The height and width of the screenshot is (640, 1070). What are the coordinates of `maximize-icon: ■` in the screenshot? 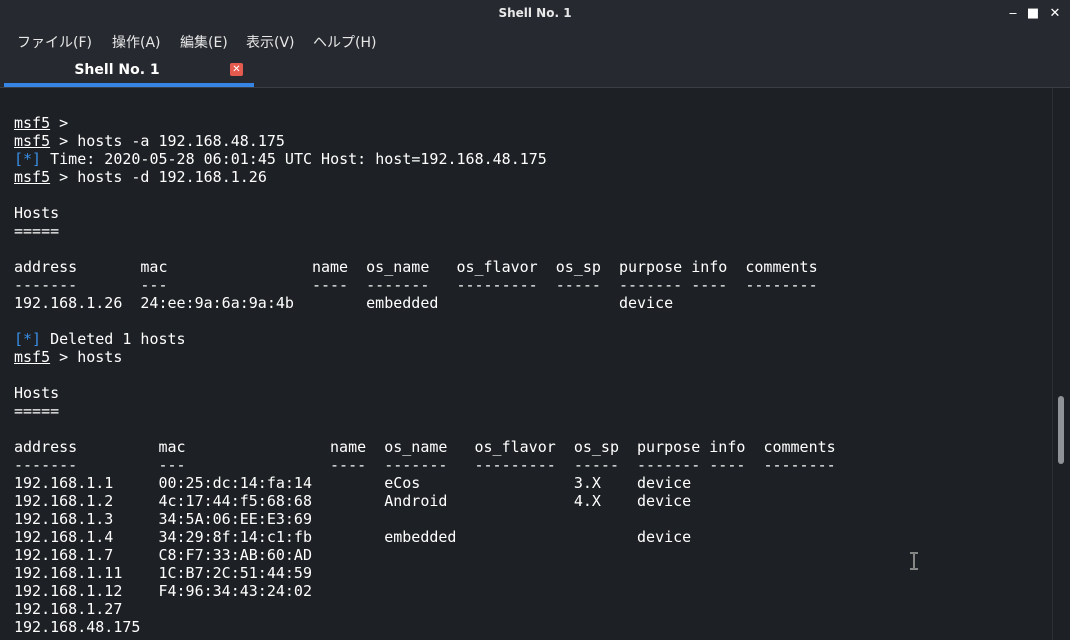 It's located at (1033, 14).